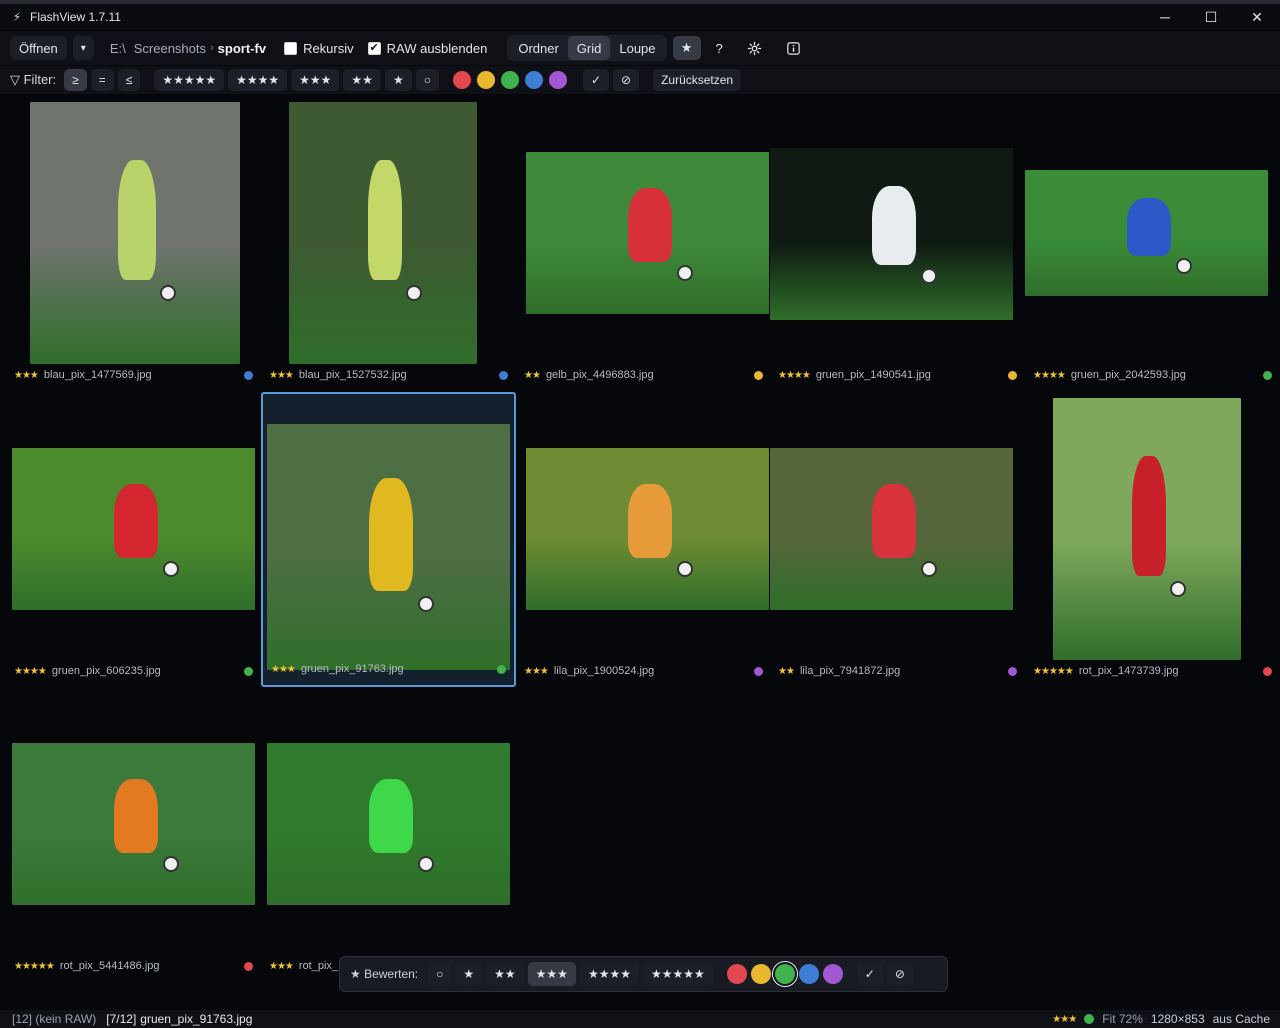  What do you see at coordinates (388, 669) in the screenshot?
I see `thumbnail-caption: ★★★ gruen_pix_91763.jpg` at bounding box center [388, 669].